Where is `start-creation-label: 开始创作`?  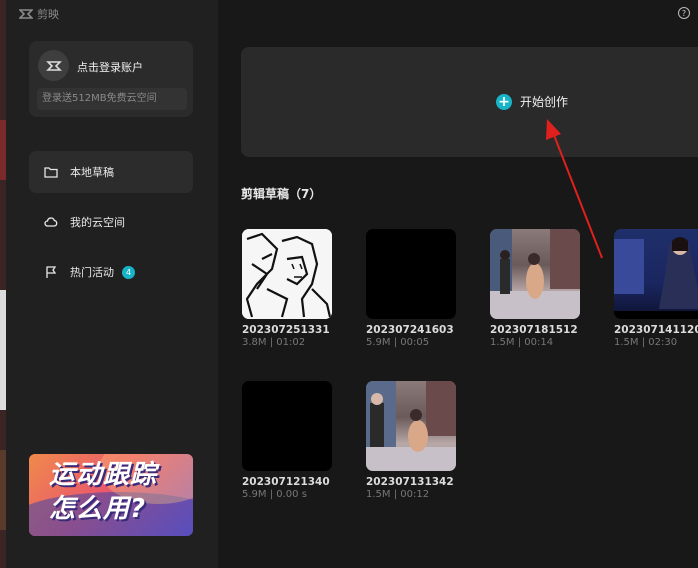 start-creation-label: 开始创作 is located at coordinates (544, 102).